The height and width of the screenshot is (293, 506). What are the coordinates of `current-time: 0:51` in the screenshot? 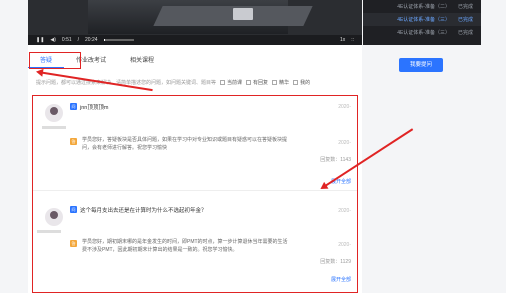 It's located at (66, 40).